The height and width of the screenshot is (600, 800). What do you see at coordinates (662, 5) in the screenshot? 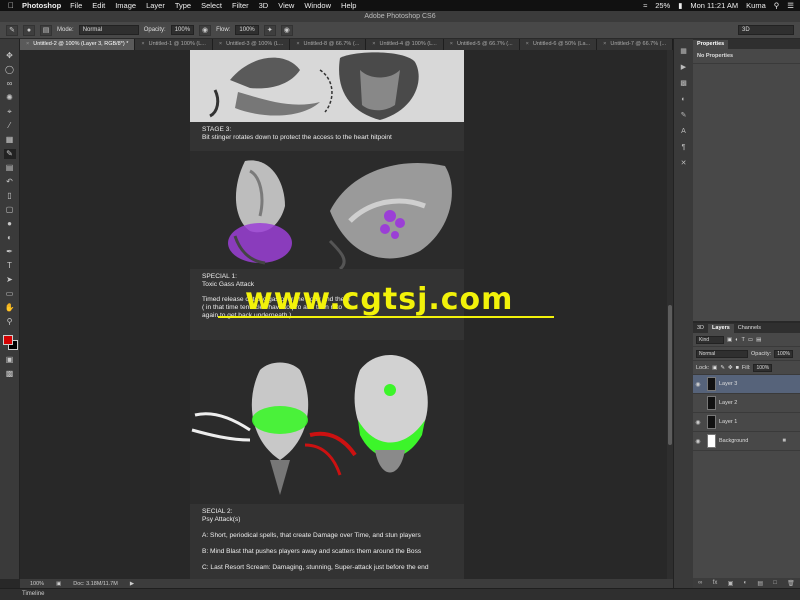
I see `battery-percent: 25%` at bounding box center [662, 5].